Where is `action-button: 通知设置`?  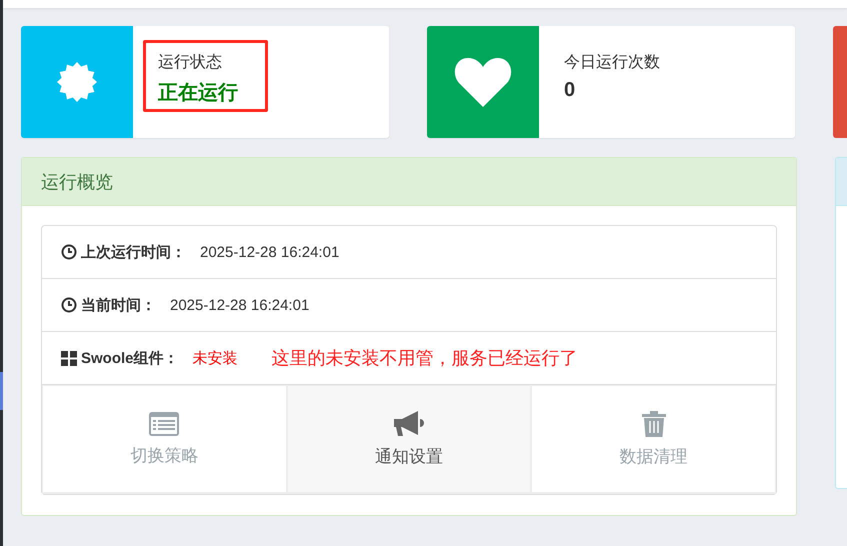 action-button: 通知设置 is located at coordinates (409, 439).